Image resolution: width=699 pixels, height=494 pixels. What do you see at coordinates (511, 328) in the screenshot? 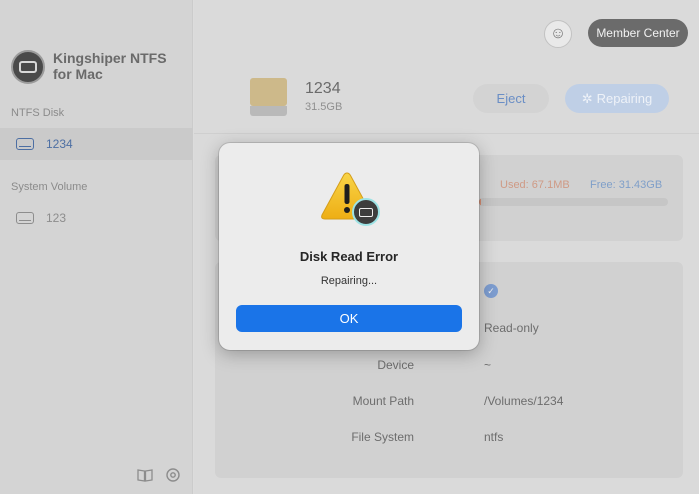
I see `info-value: Read-only` at bounding box center [511, 328].